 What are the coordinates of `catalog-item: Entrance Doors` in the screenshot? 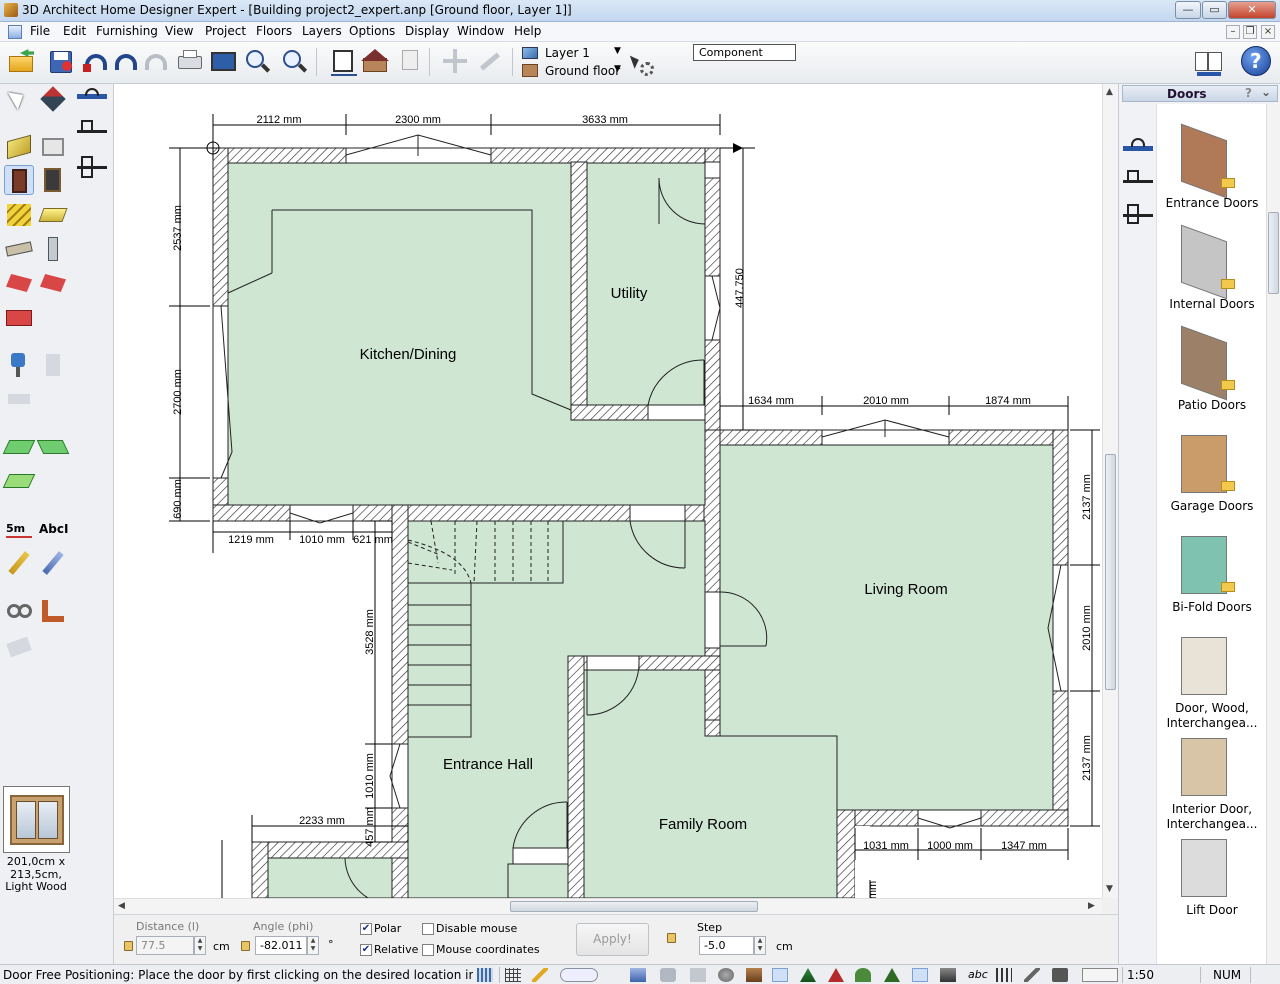 It's located at (1212, 175).